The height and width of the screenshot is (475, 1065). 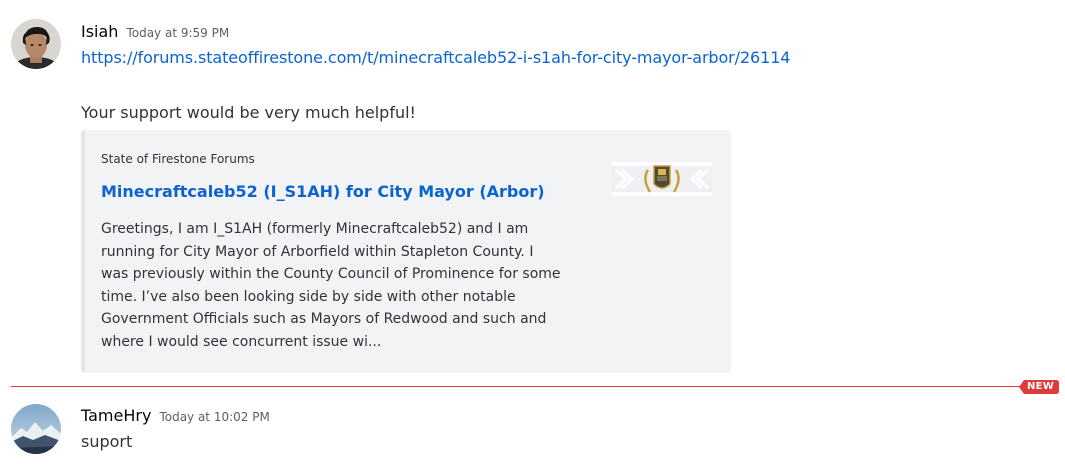 What do you see at coordinates (116, 415) in the screenshot?
I see `author-name: TameHry` at bounding box center [116, 415].